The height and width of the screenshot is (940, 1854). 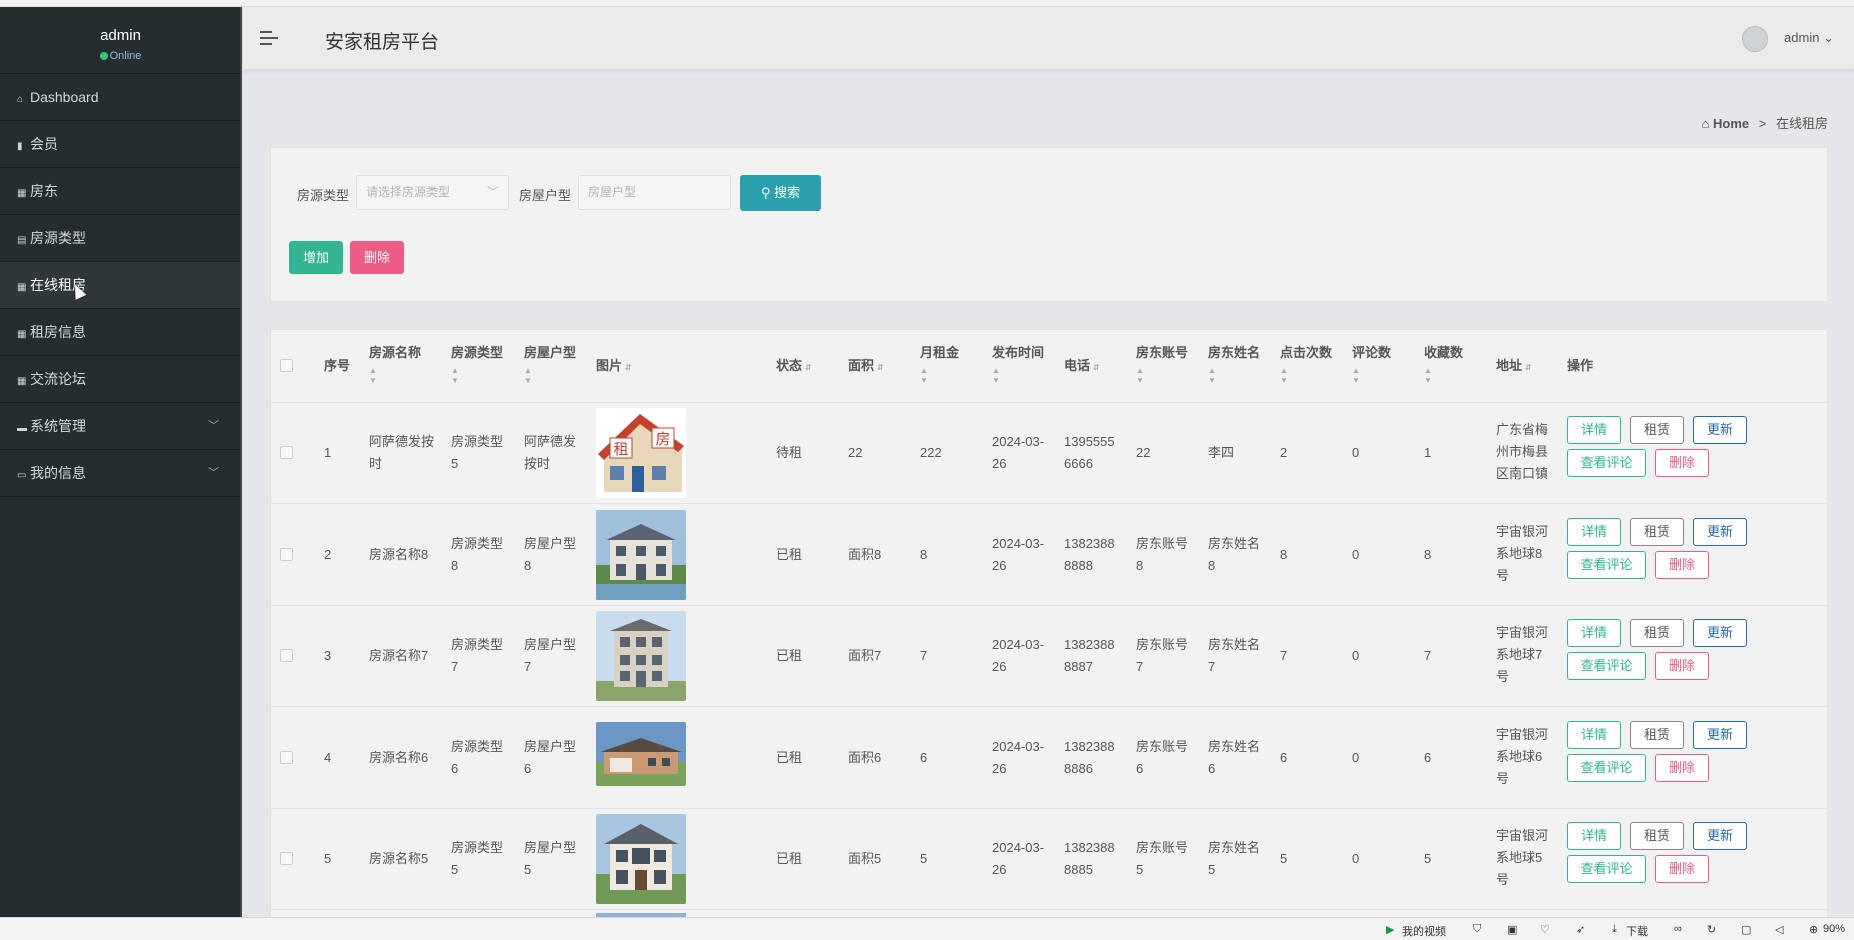 I want to click on menu-toggle-icon, so click(x=269, y=39).